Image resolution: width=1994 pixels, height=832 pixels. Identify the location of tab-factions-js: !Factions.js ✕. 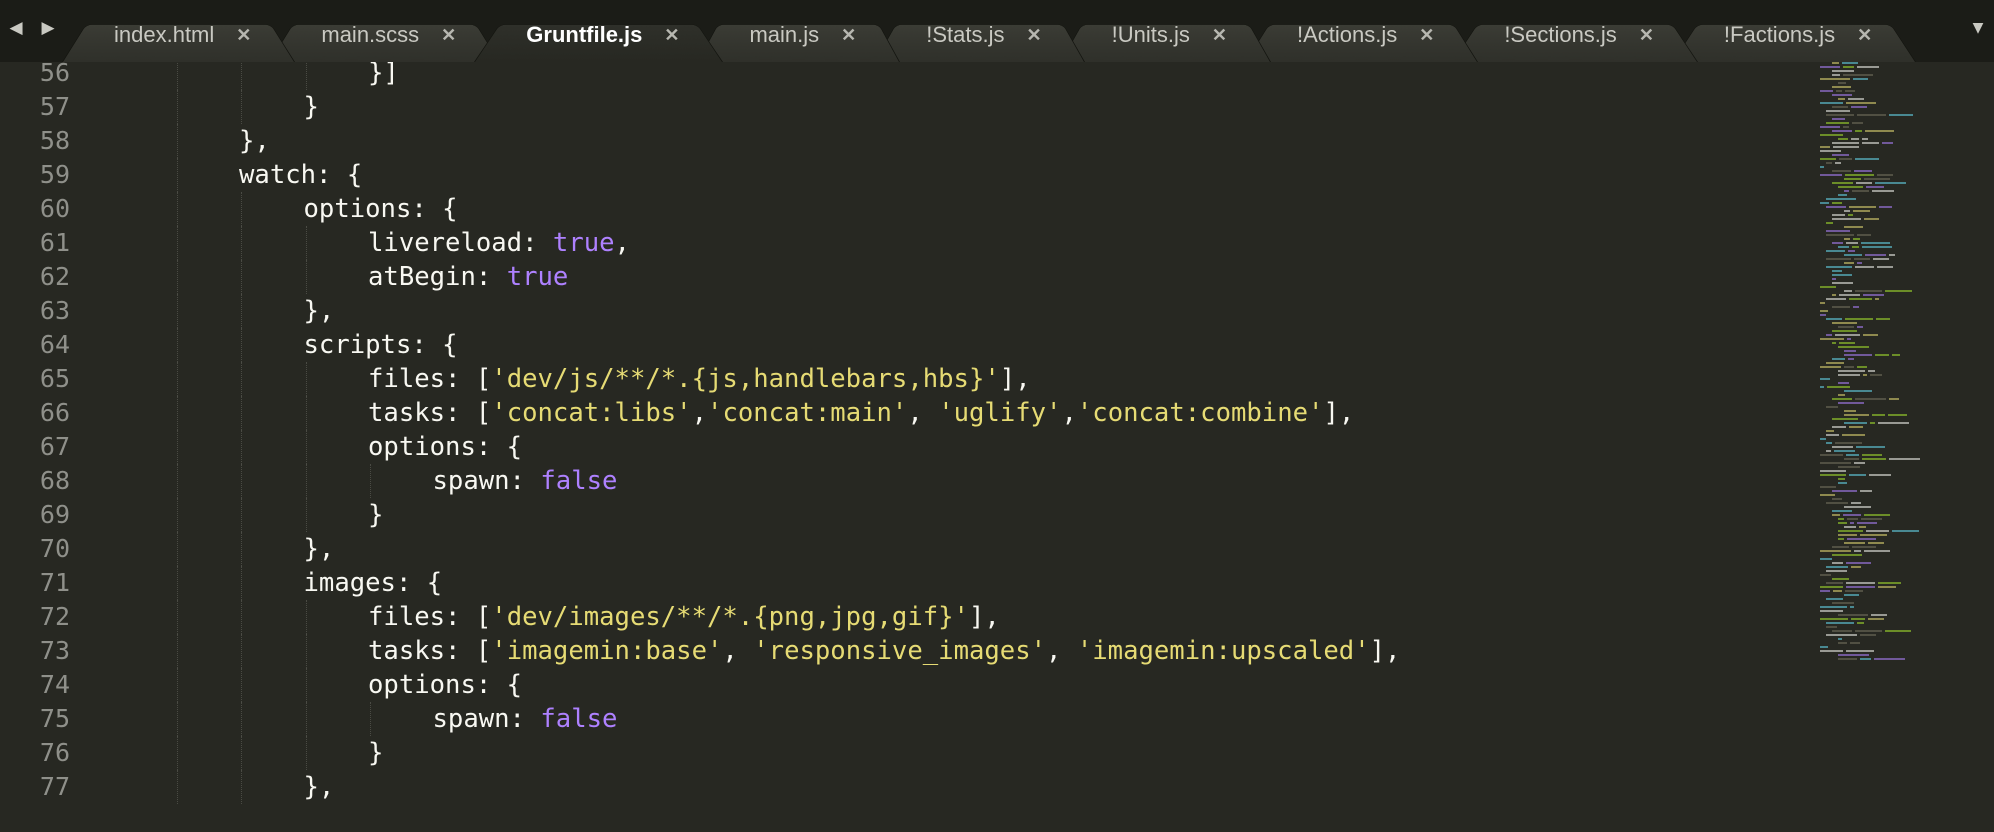
(1794, 35).